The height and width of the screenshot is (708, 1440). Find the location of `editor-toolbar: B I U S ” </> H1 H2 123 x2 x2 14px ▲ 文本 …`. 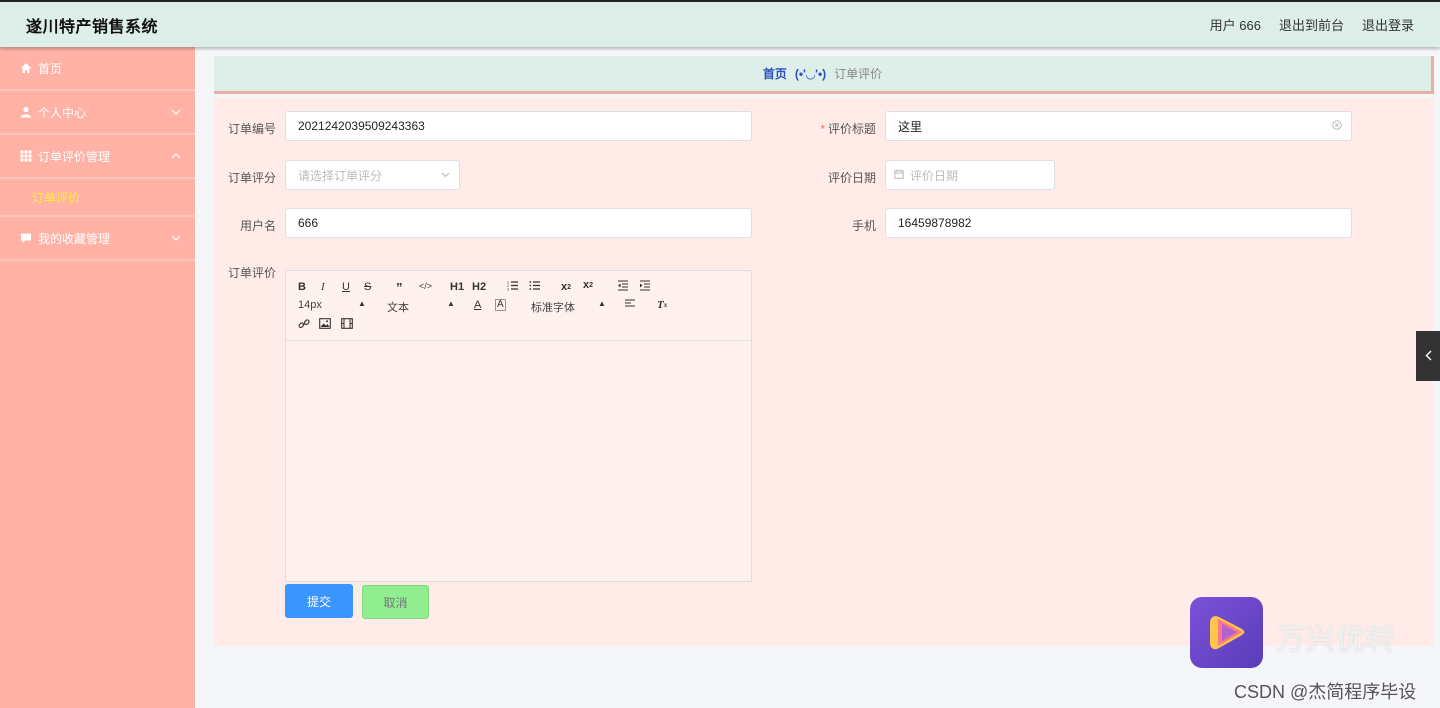

editor-toolbar: B I U S ” </> H1 H2 123 x2 x2 14px ▲ 文本 … is located at coordinates (518, 306).